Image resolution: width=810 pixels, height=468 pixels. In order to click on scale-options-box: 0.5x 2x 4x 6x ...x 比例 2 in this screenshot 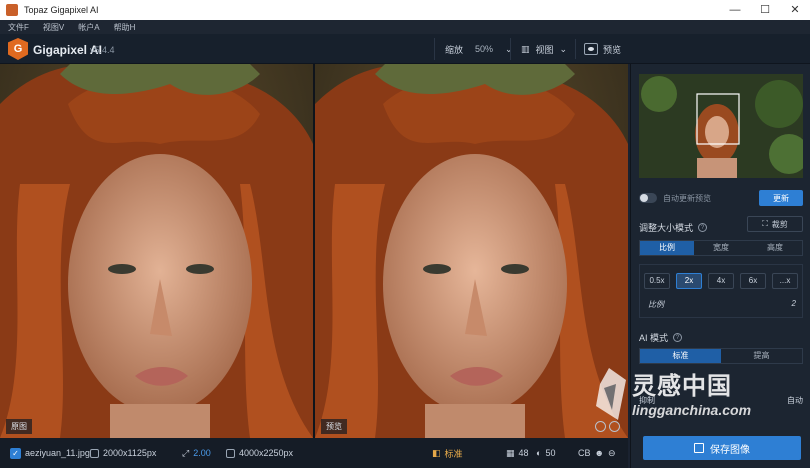, I will do `click(721, 291)`.